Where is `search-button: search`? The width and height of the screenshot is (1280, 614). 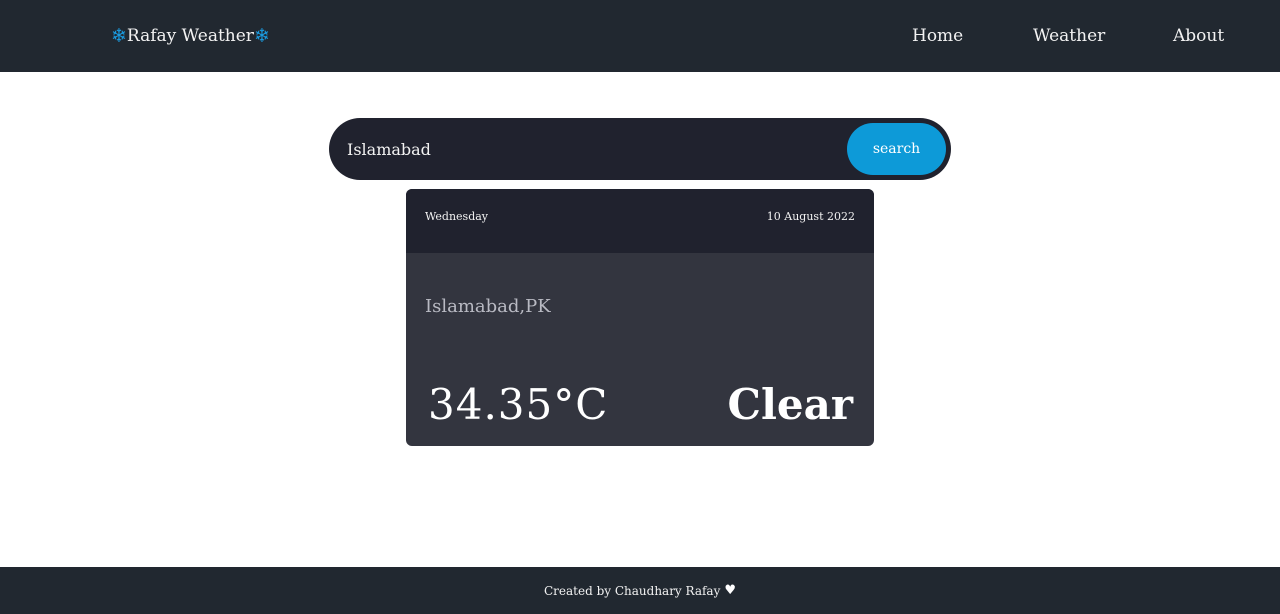 search-button: search is located at coordinates (896, 149).